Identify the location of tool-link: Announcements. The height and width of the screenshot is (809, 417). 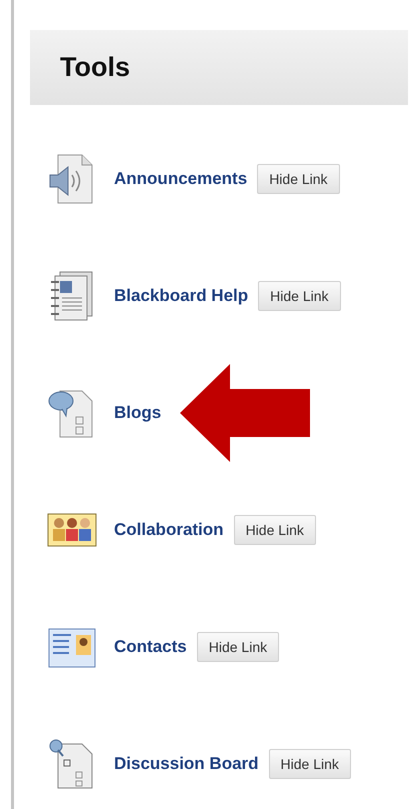
(181, 178).